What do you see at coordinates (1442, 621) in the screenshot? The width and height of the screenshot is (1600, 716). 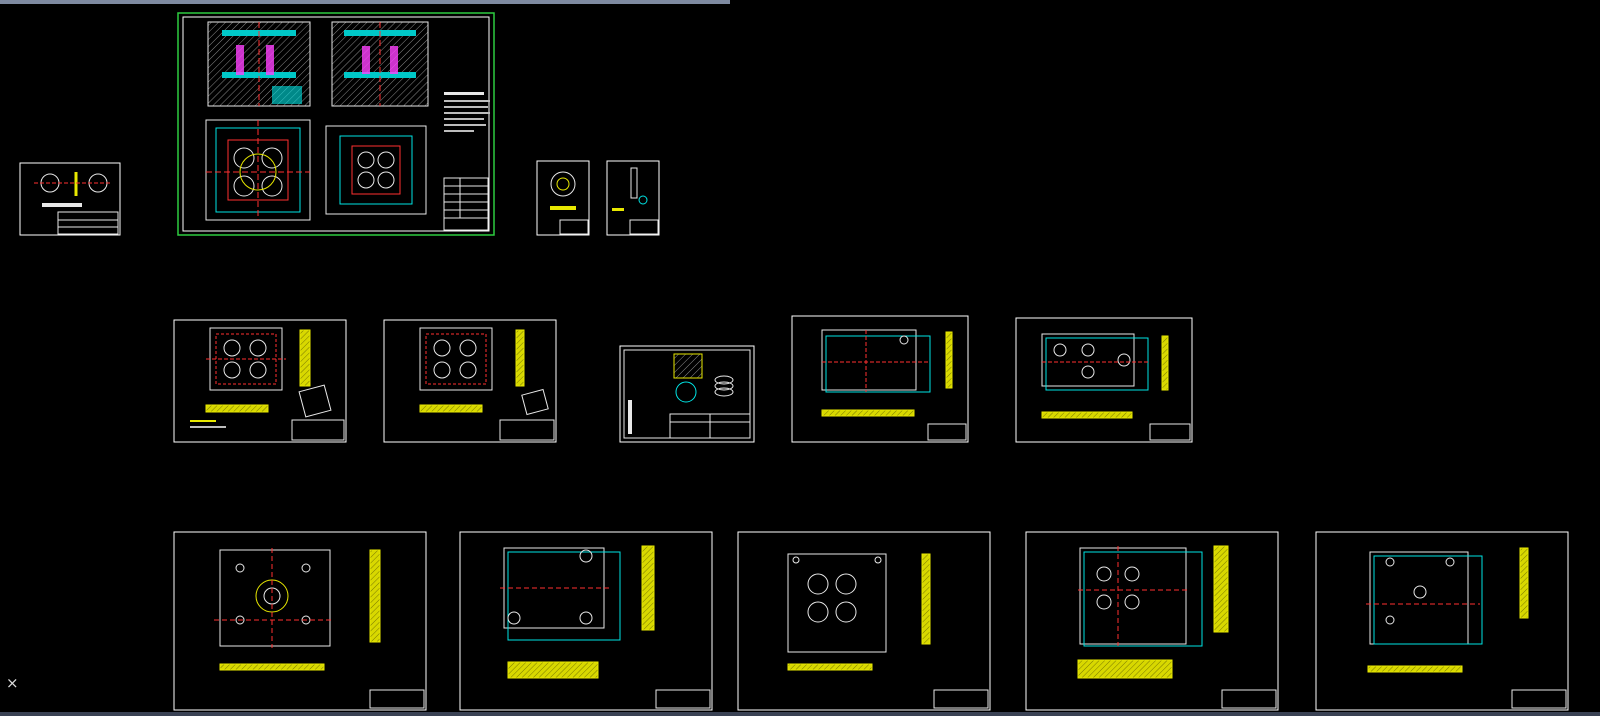 I see `part-sheet-support-plate` at bounding box center [1442, 621].